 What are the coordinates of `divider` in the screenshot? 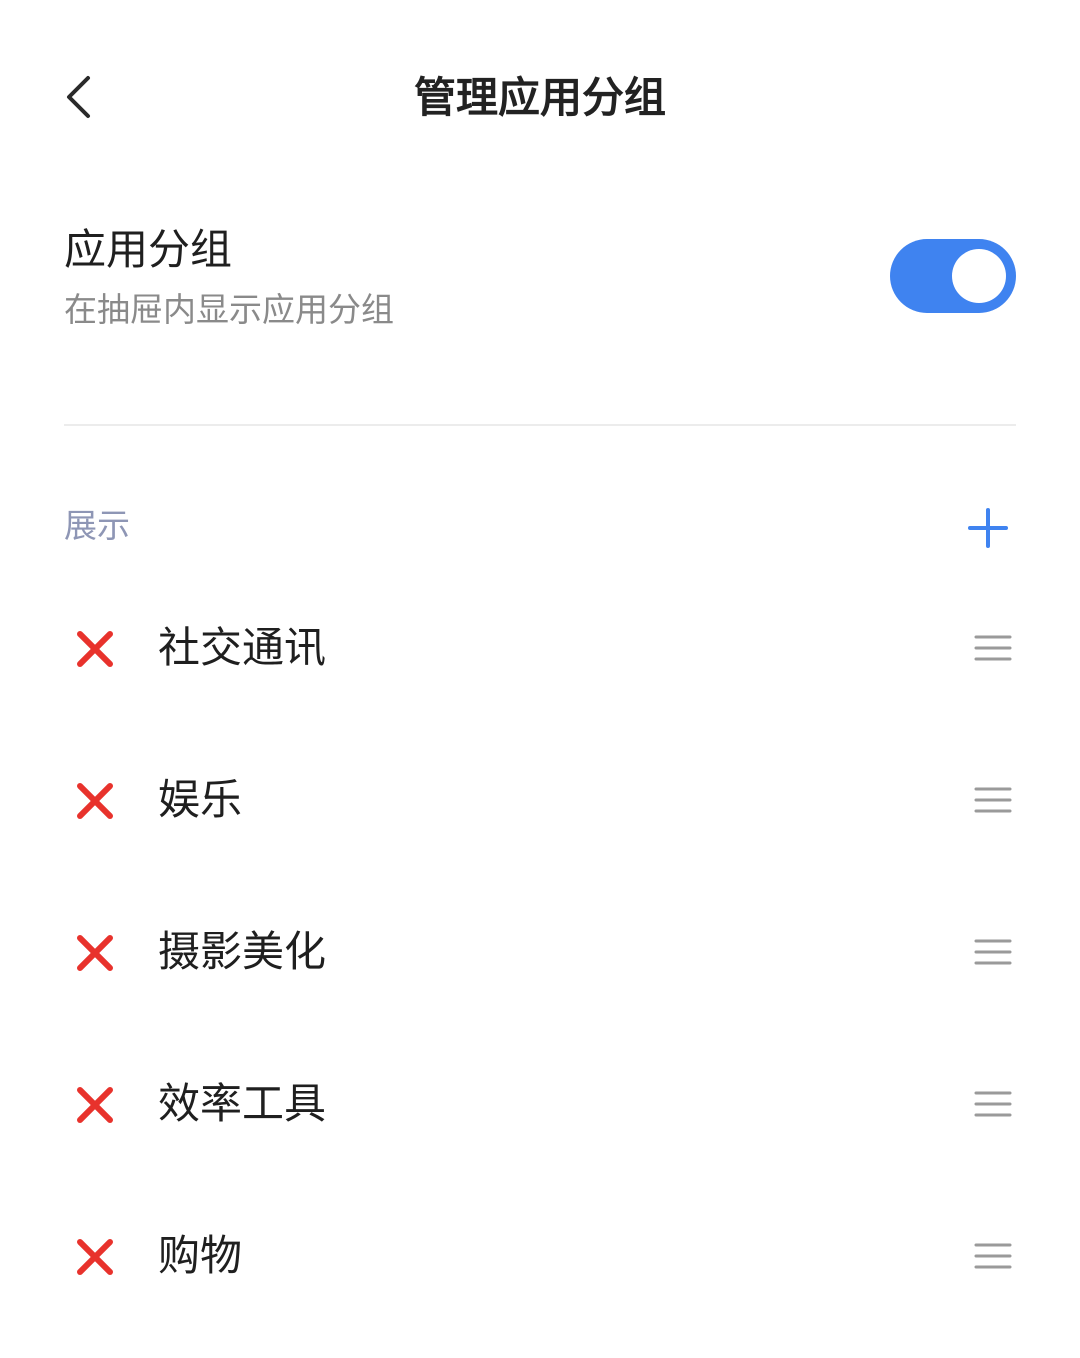 It's located at (540, 425).